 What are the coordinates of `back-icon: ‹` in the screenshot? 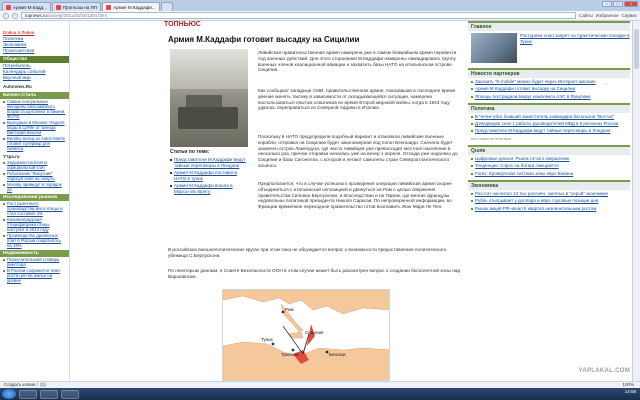 It's located at (6, 15).